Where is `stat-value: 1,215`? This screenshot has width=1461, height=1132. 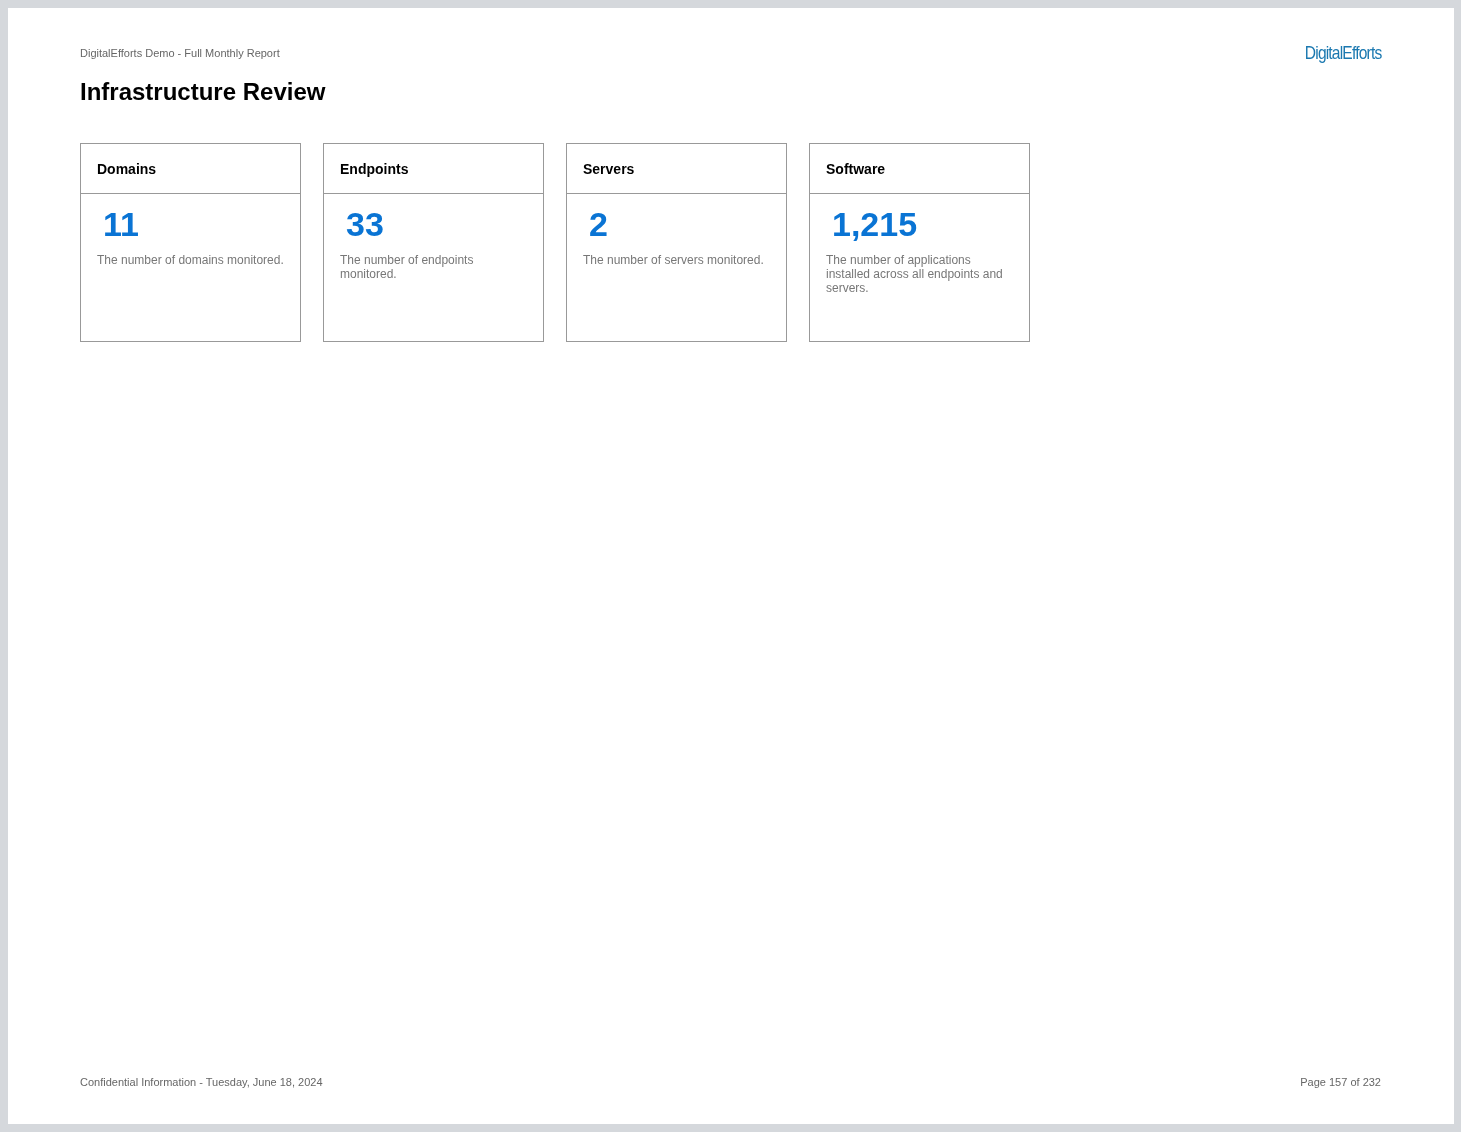 stat-value: 1,215 is located at coordinates (875, 224).